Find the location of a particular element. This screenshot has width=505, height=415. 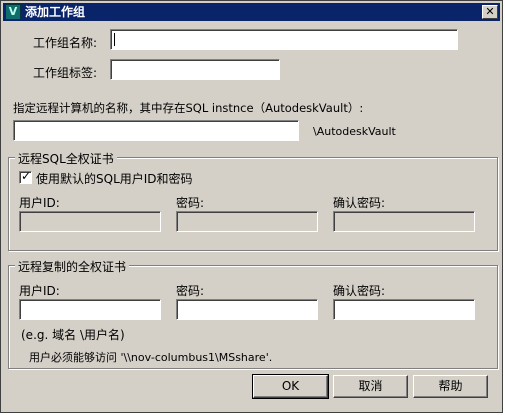

replication-password-input is located at coordinates (247, 309).